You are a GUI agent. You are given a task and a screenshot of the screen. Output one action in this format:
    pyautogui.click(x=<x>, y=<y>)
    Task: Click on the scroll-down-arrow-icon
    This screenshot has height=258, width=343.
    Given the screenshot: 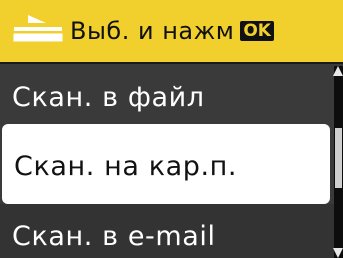 What is the action you would take?
    pyautogui.click(x=338, y=253)
    